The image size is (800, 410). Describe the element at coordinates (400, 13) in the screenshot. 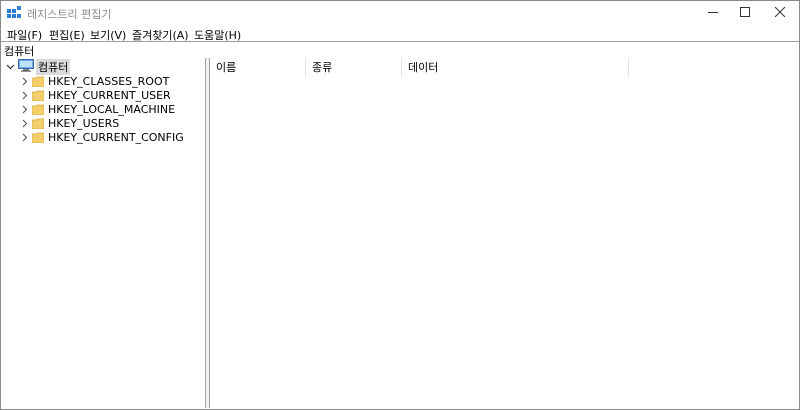

I see `title-bar: 레지스트리 편집기` at that location.